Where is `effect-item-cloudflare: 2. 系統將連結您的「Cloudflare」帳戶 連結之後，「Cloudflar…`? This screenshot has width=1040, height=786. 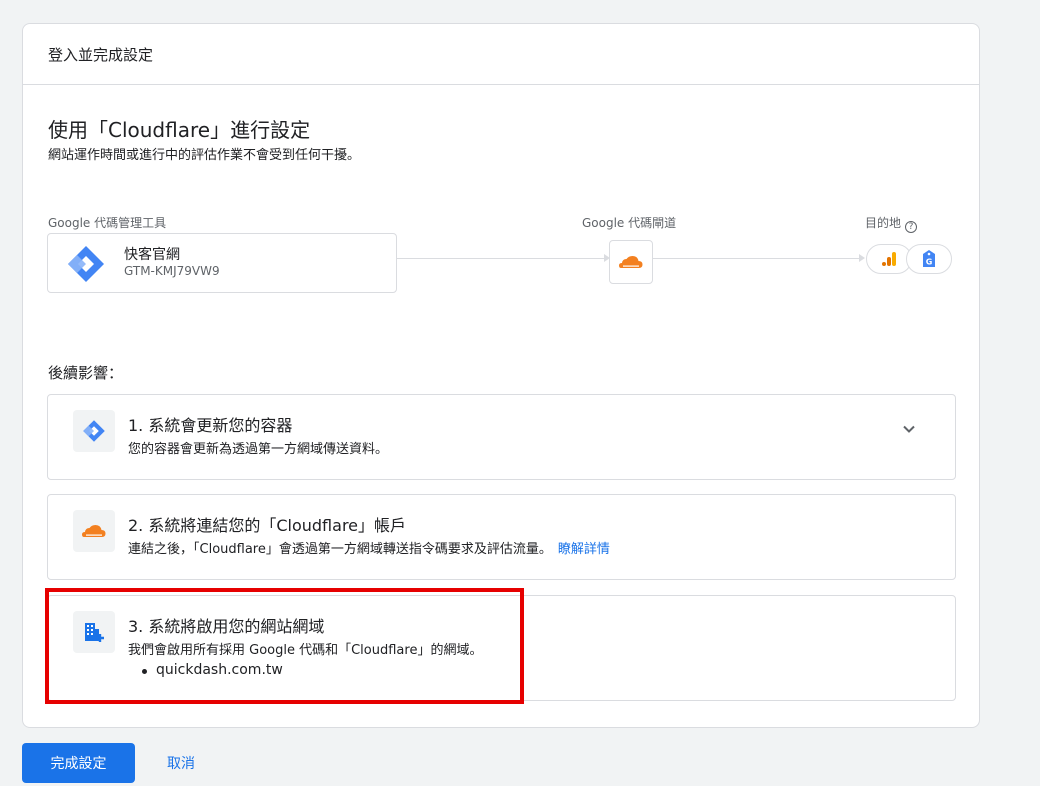
effect-item-cloudflare: 2. 系統將連結您的「Cloudflare」帳戶 連結之後，「Cloudflar… is located at coordinates (501, 537).